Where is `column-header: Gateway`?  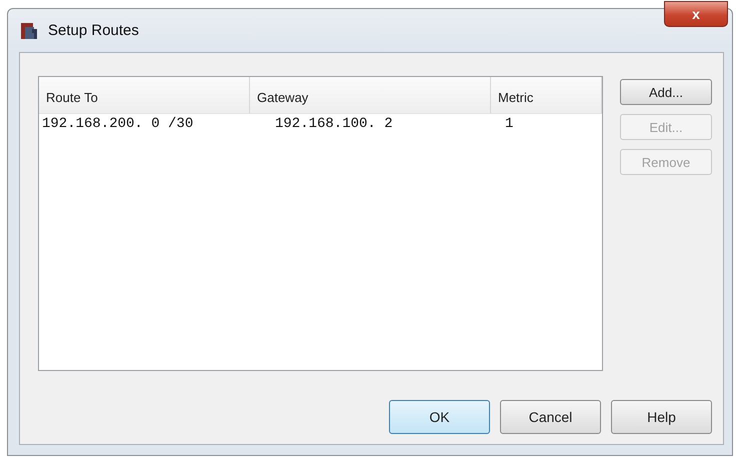
column-header: Gateway is located at coordinates (370, 95).